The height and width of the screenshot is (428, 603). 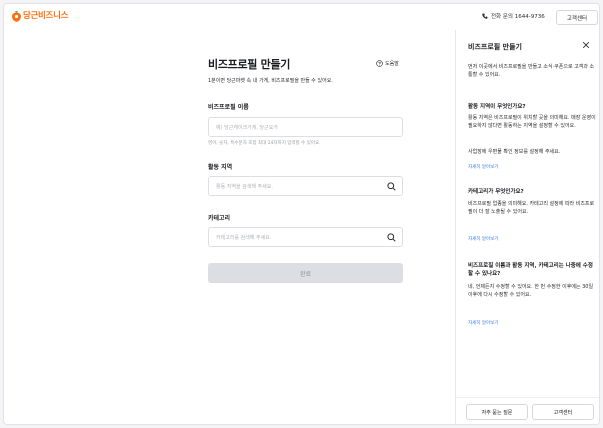 I want to click on category-search-input: 카테고리를 검색해 주세요., so click(x=305, y=237).